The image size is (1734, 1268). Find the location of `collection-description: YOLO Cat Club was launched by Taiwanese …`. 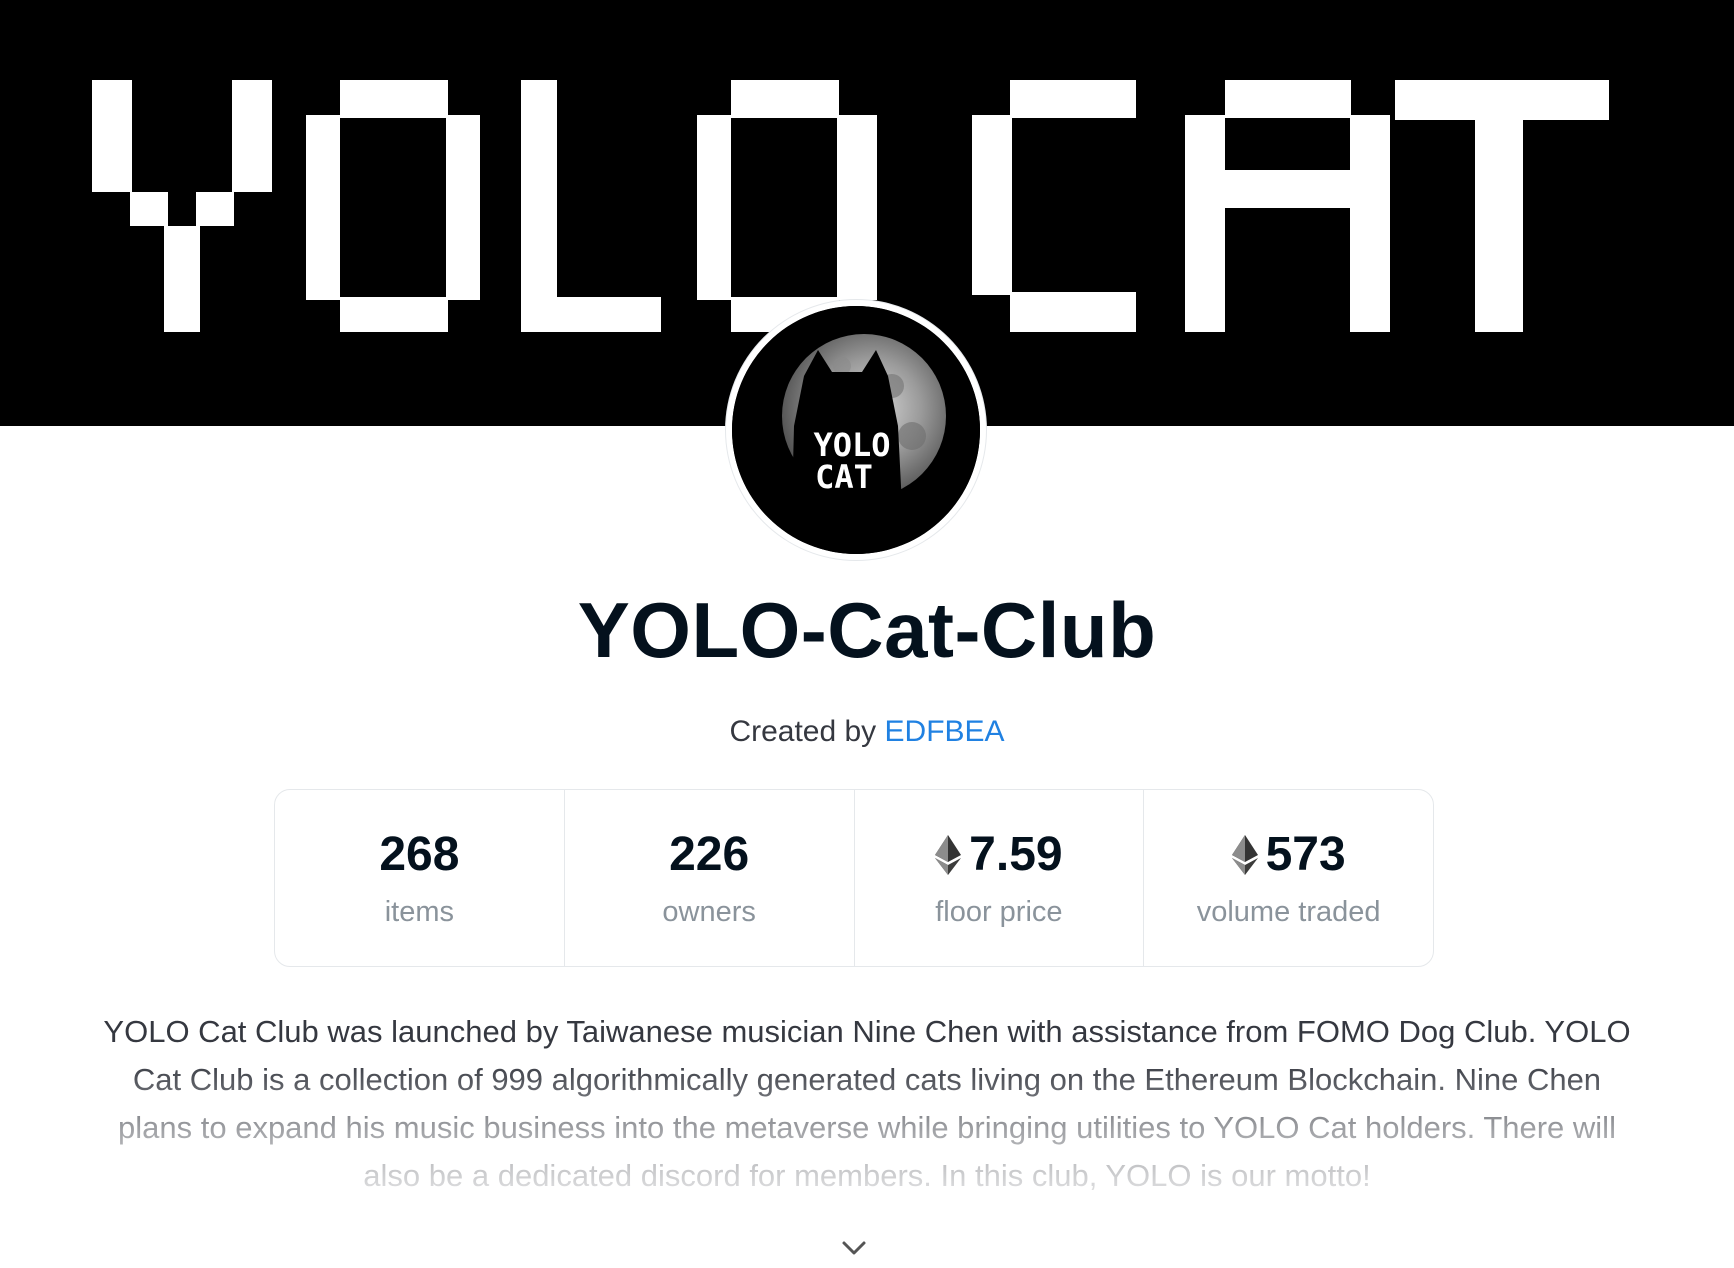

collection-description: YOLO Cat Club was launched by Taiwanese … is located at coordinates (867, 1103).